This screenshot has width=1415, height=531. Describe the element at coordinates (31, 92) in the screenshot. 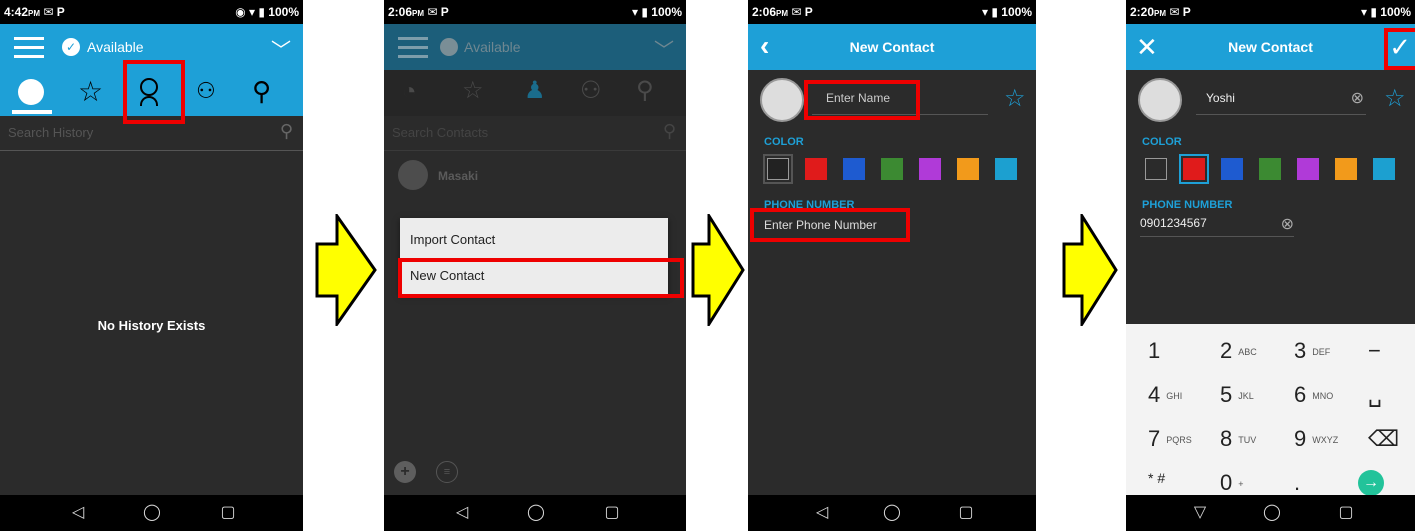

I see `history-tab-icon` at that location.